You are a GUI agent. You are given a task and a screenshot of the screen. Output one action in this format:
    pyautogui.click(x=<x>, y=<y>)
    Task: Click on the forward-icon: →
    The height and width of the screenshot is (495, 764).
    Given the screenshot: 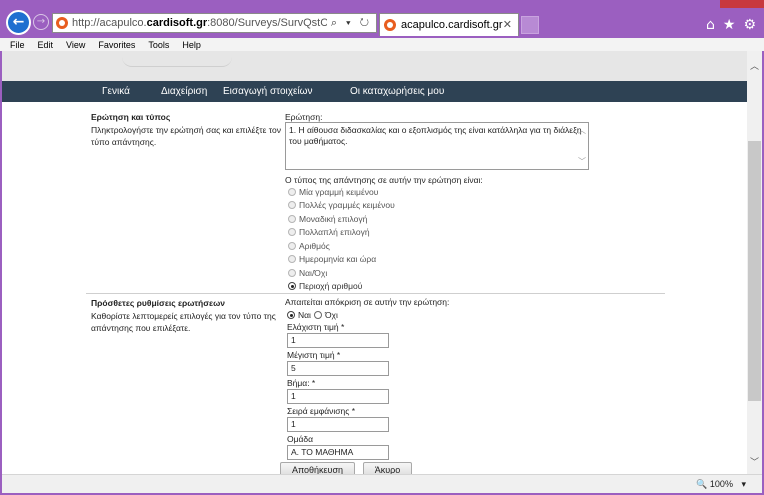 What is the action you would take?
    pyautogui.click(x=41, y=21)
    